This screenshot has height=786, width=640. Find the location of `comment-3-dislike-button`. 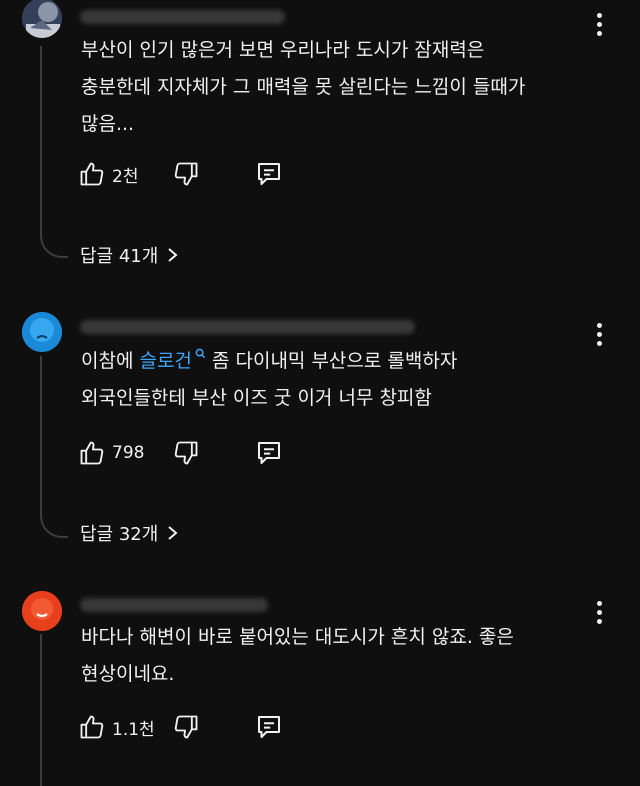

comment-3-dislike-button is located at coordinates (186, 727).